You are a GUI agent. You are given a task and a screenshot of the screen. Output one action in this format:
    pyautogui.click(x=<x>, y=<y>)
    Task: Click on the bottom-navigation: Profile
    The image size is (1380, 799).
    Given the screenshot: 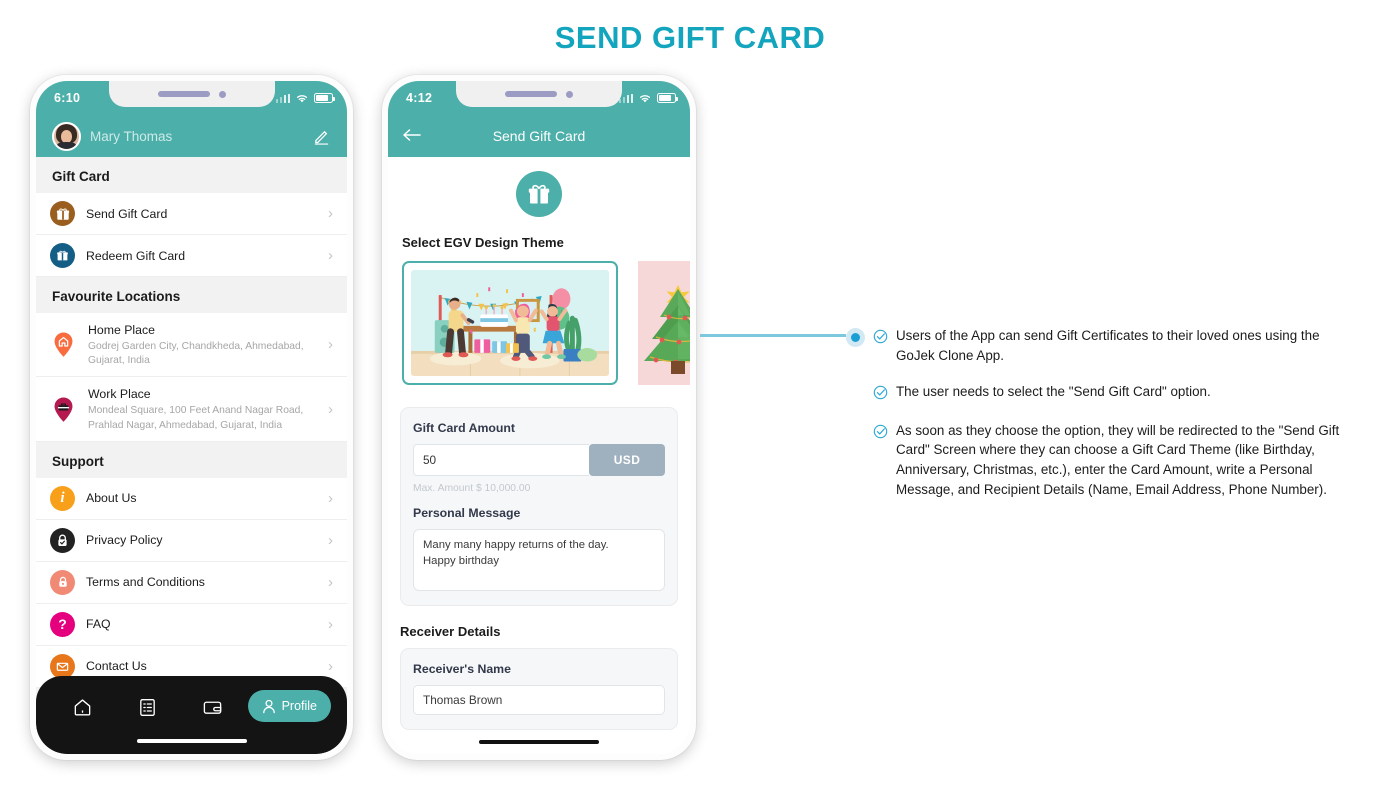 What is the action you would take?
    pyautogui.click(x=191, y=715)
    